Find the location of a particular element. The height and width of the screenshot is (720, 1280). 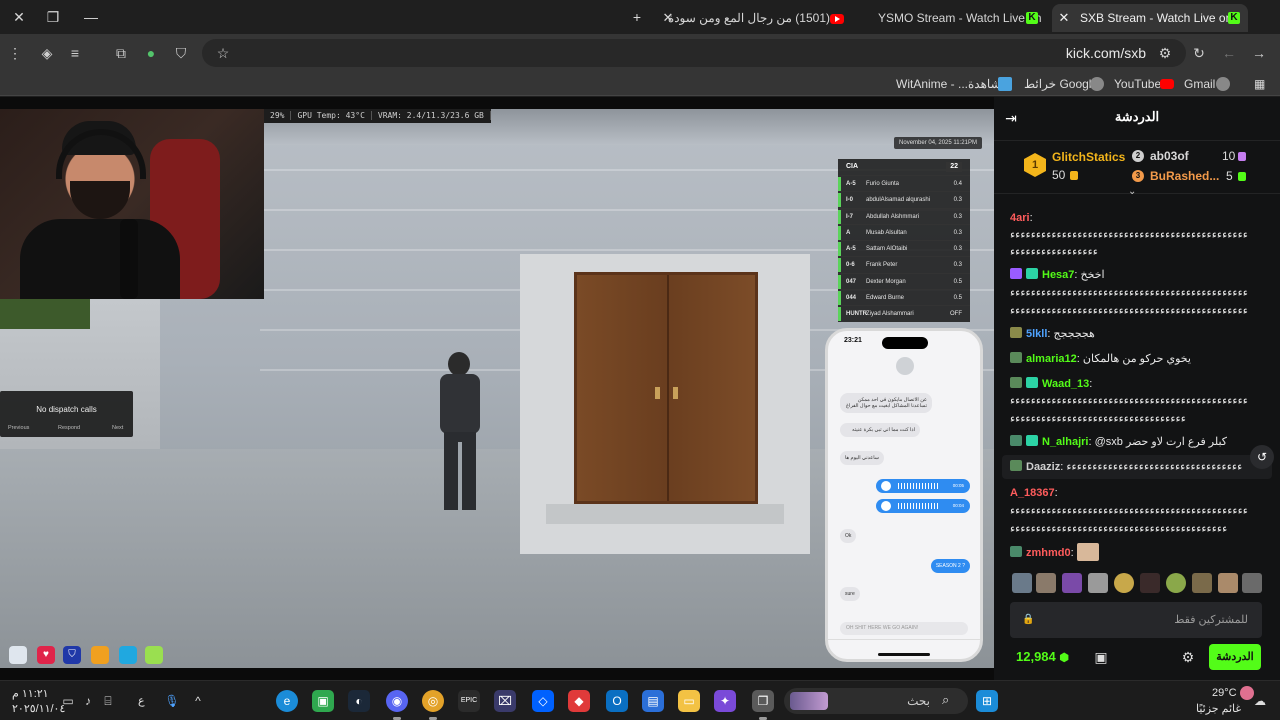

clock-time: ١١:٢١ م is located at coordinates (30, 693).